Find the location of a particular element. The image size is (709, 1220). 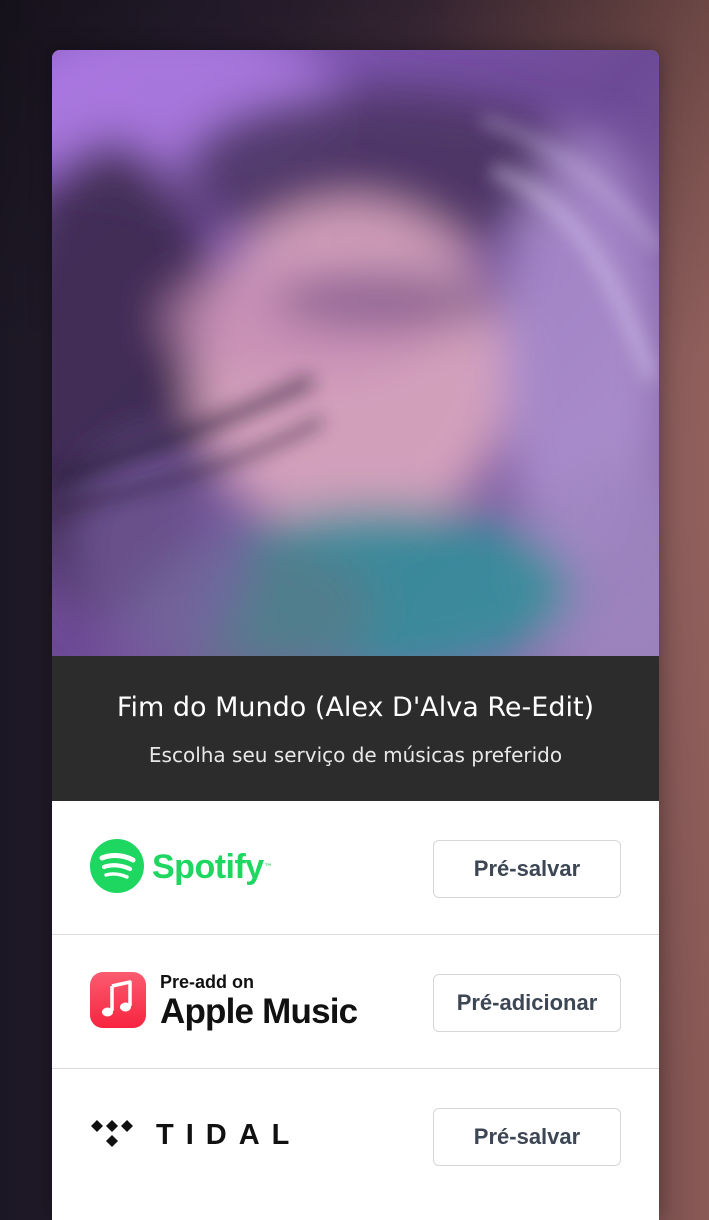

apple-music-name: Apple Music is located at coordinates (259, 1011).